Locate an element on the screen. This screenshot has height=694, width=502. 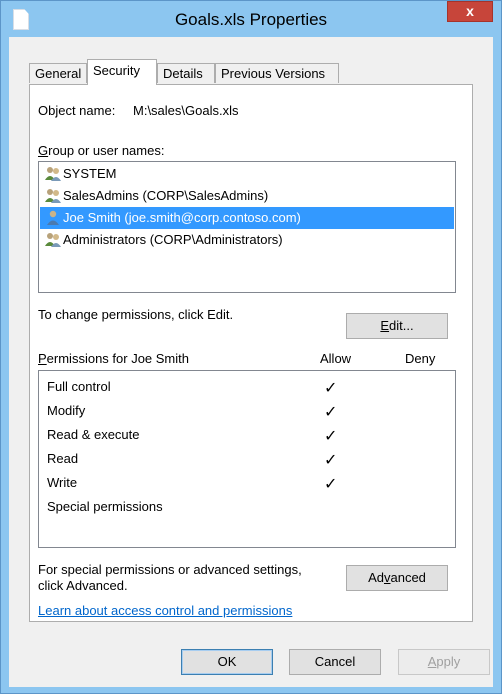
apply-button: Apply is located at coordinates (444, 662).